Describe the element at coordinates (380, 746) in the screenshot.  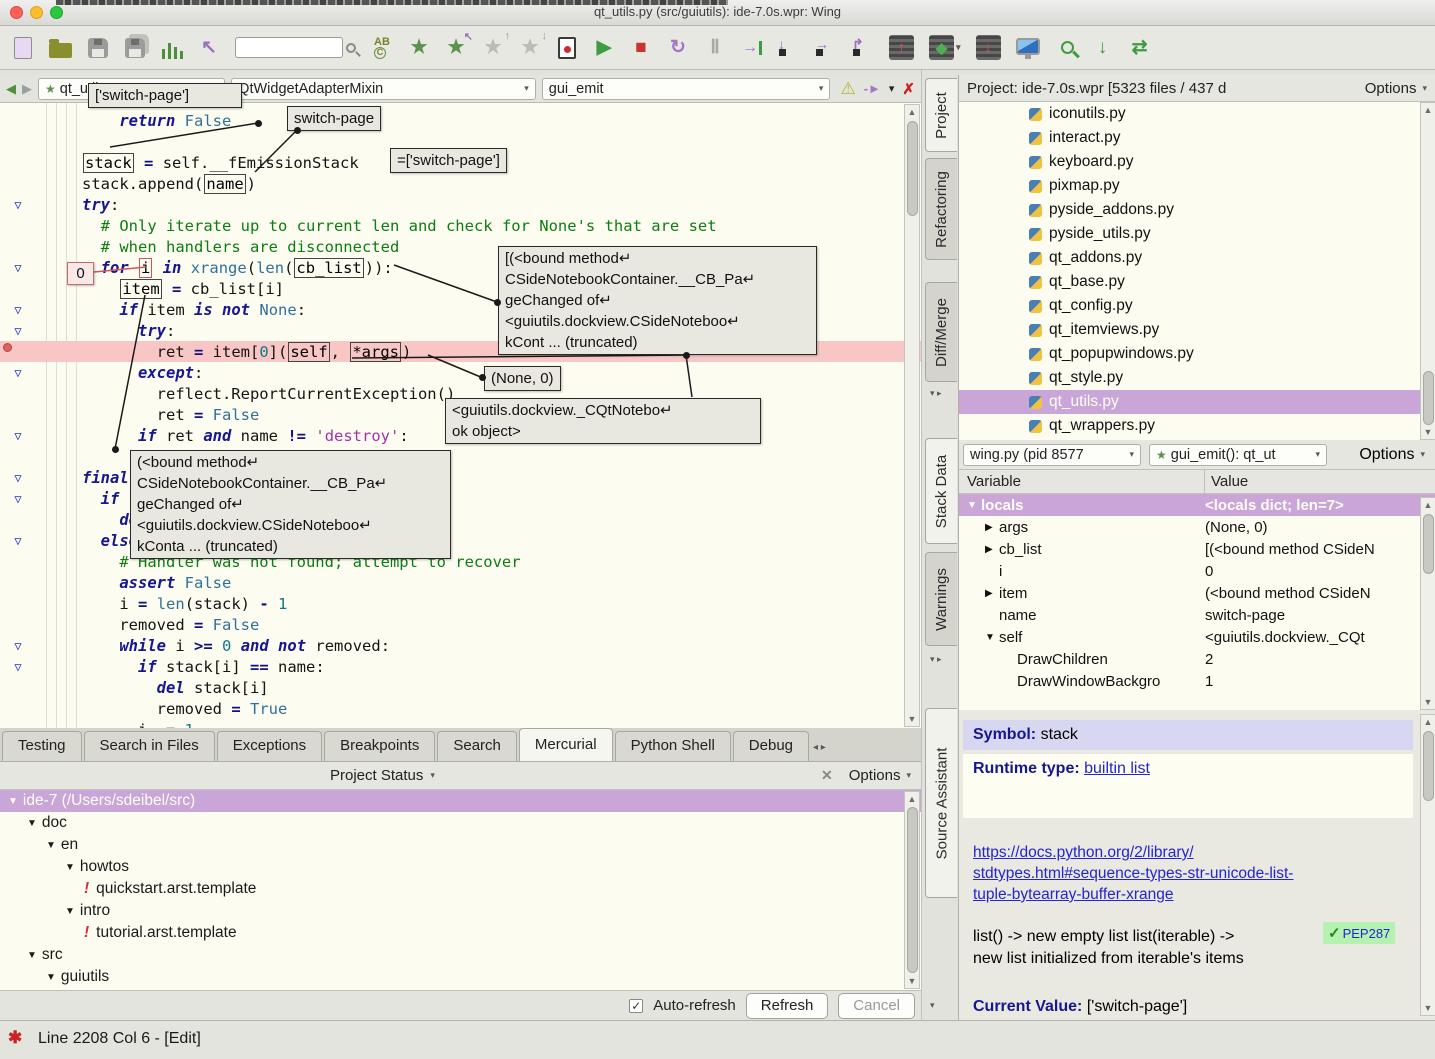
I see `bottom-tab-breakpoints: Breakpoints` at that location.